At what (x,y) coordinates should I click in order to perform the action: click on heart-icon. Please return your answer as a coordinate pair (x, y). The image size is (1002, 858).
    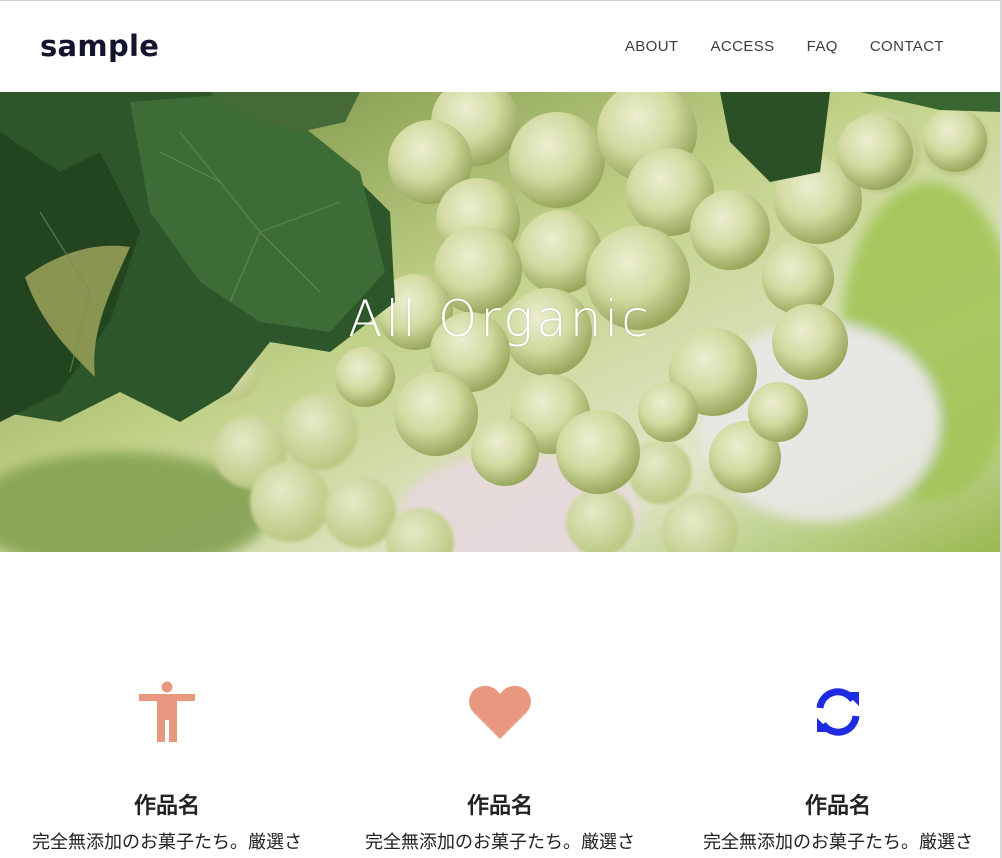
    Looking at the image, I should click on (500, 712).